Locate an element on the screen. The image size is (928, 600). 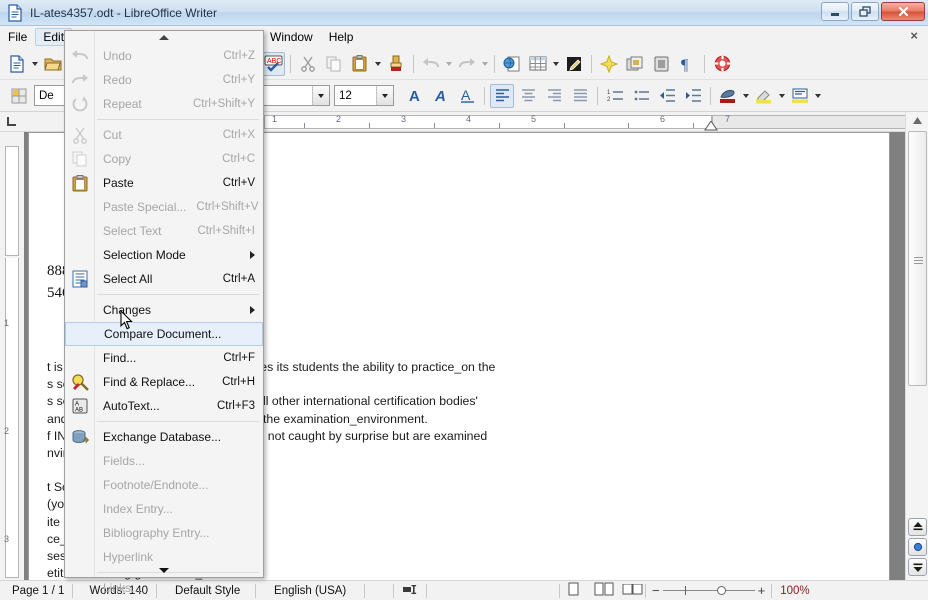
zoom-value: 100% is located at coordinates (794, 591).